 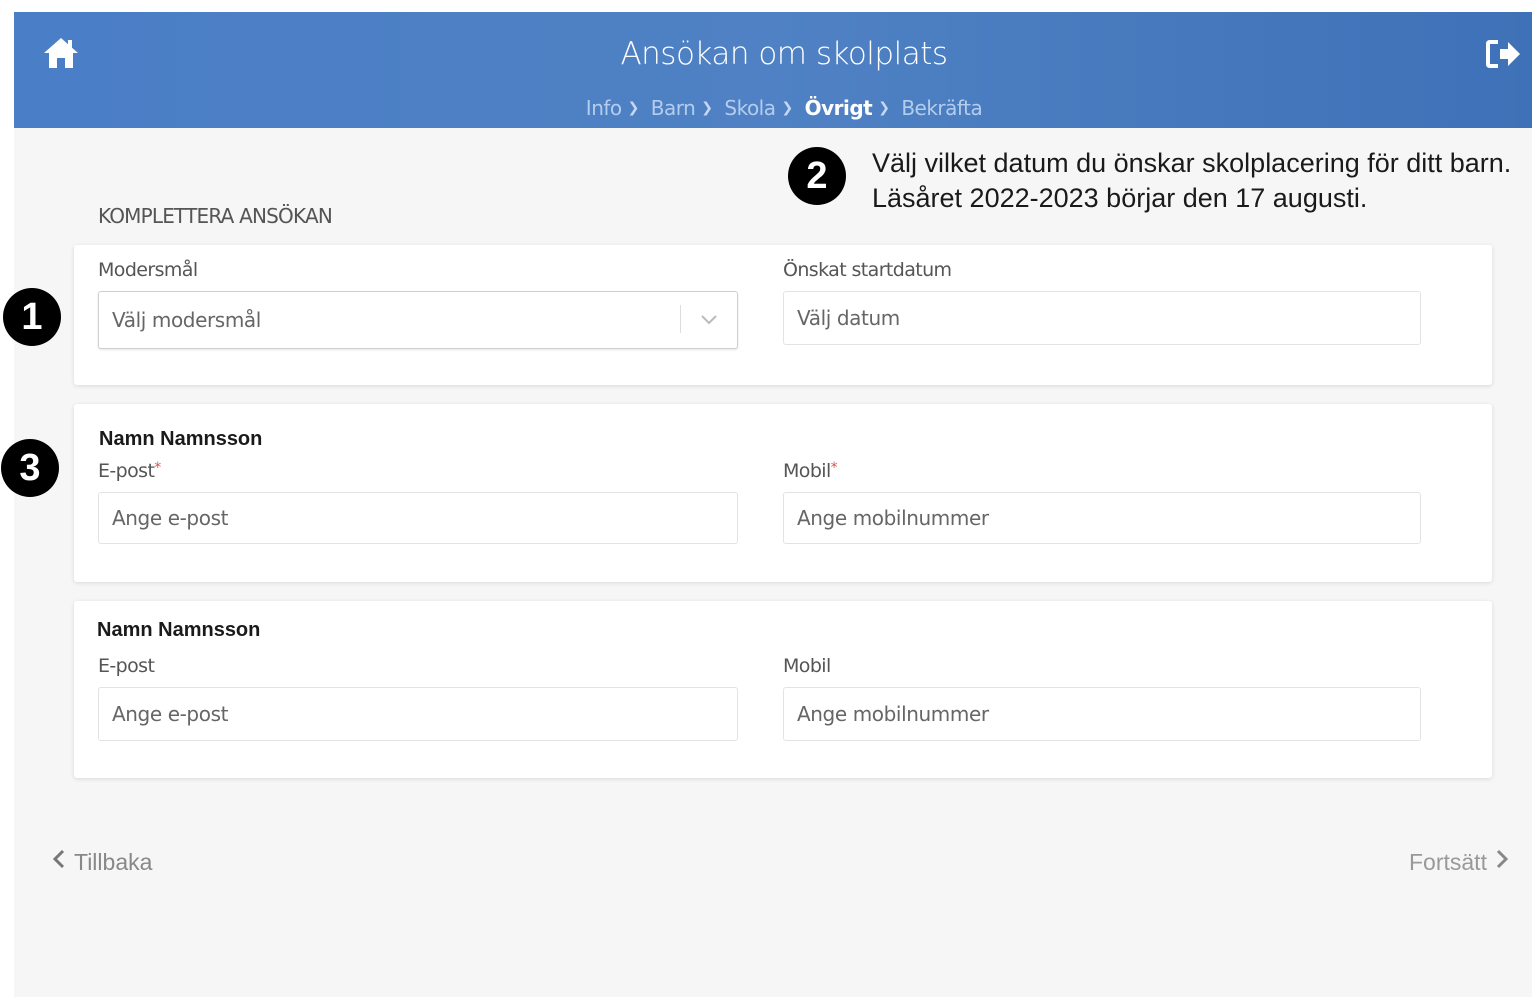 What do you see at coordinates (604, 108) in the screenshot?
I see `breadcrumb-info: Info` at bounding box center [604, 108].